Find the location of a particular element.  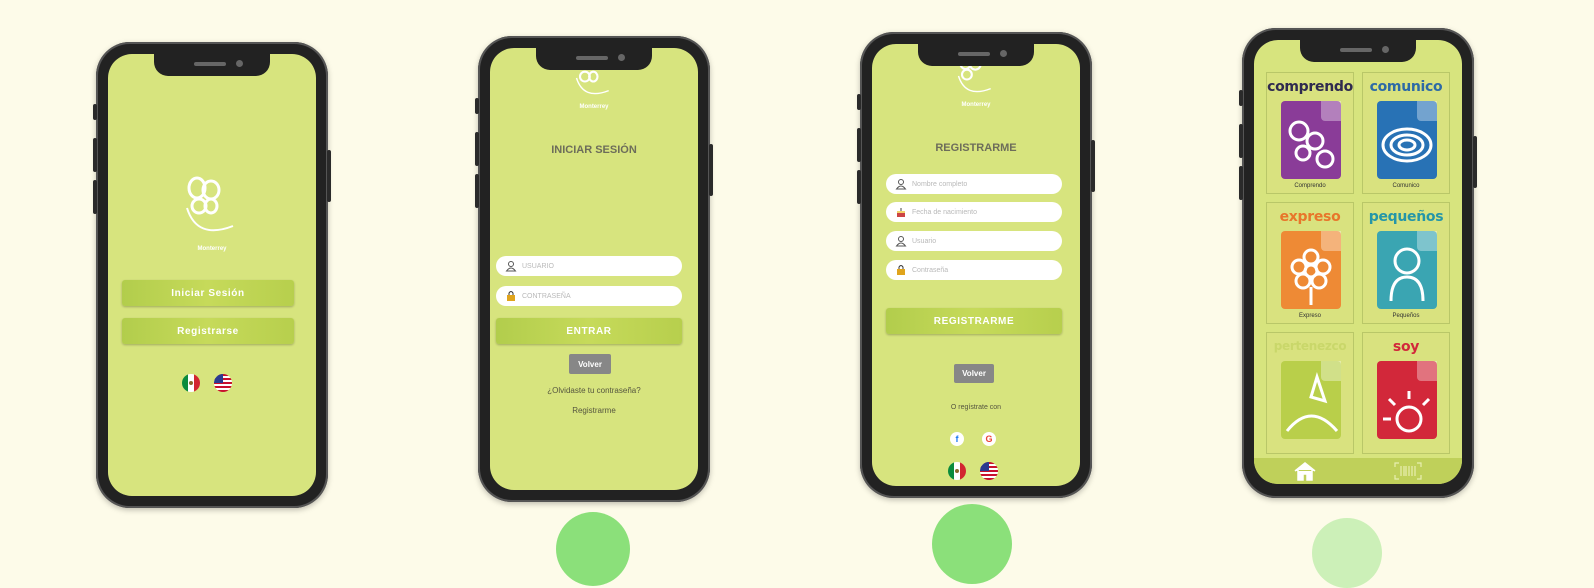

password-placeholder: CONTRASEÑA is located at coordinates (546, 296).